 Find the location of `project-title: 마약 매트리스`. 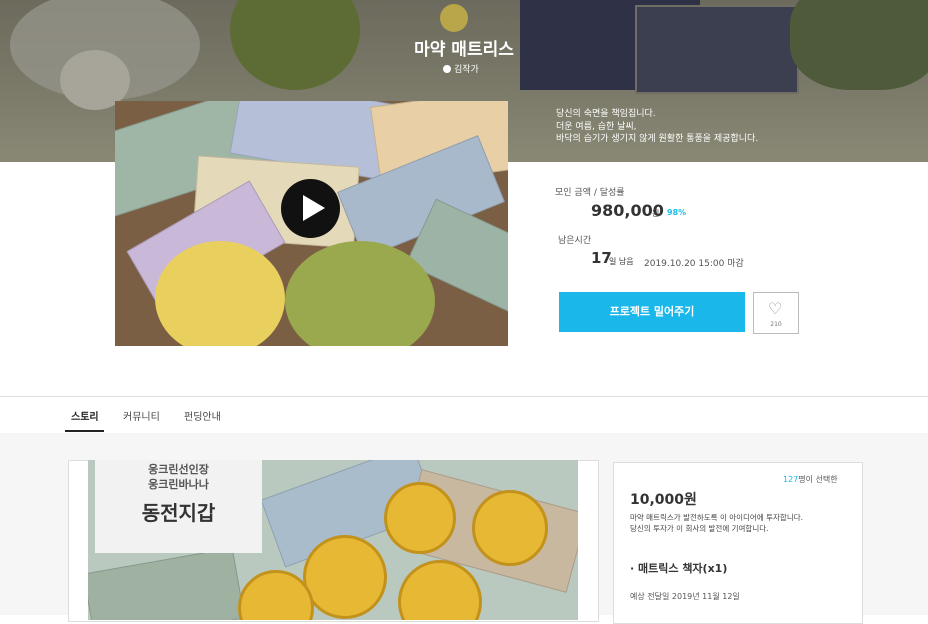

project-title: 마약 매트리스 is located at coordinates (464, 50).